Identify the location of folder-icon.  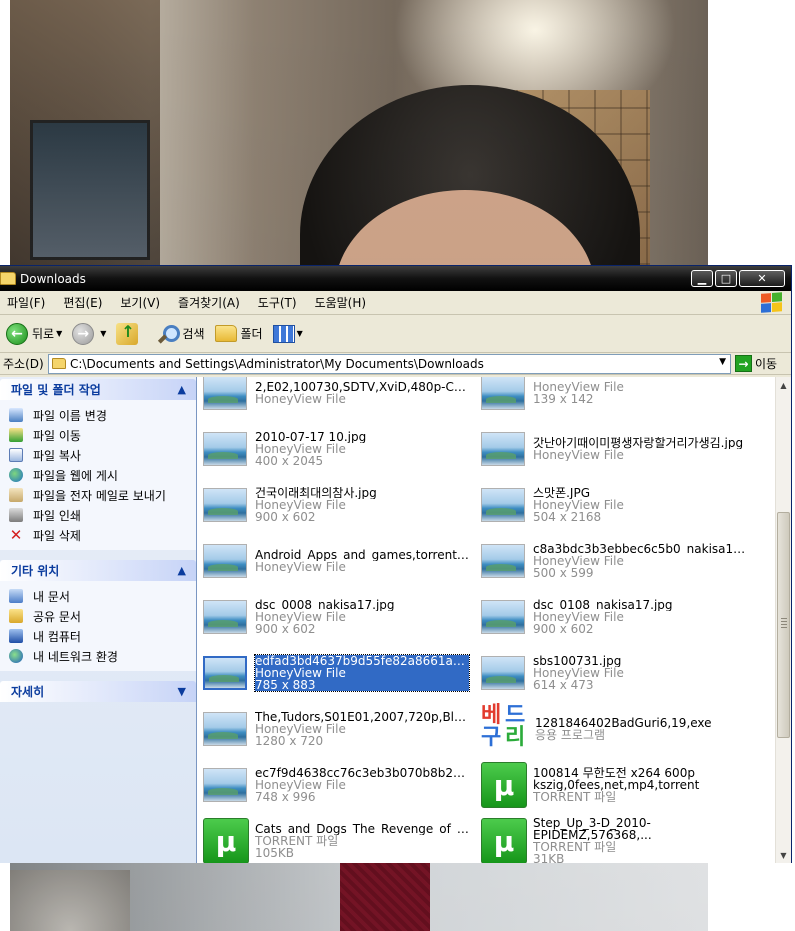
(59, 363).